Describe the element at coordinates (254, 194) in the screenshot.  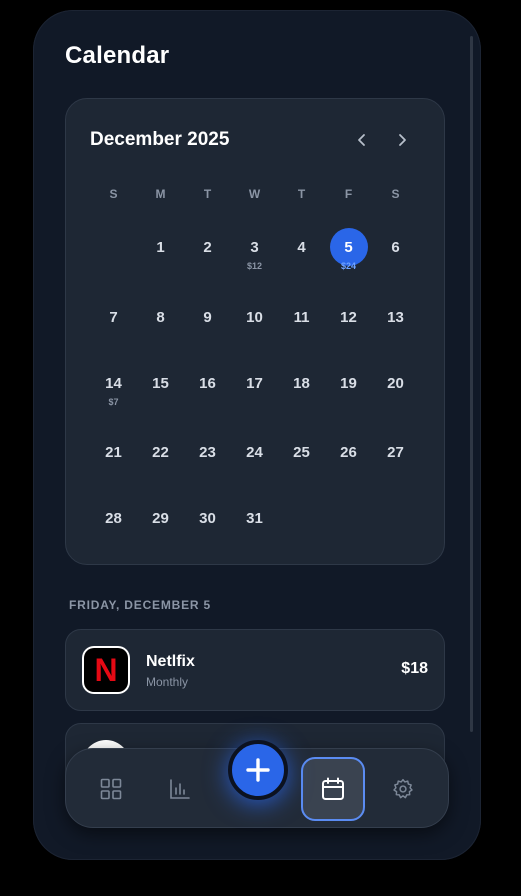
I see `weekday-wed: W` at that location.